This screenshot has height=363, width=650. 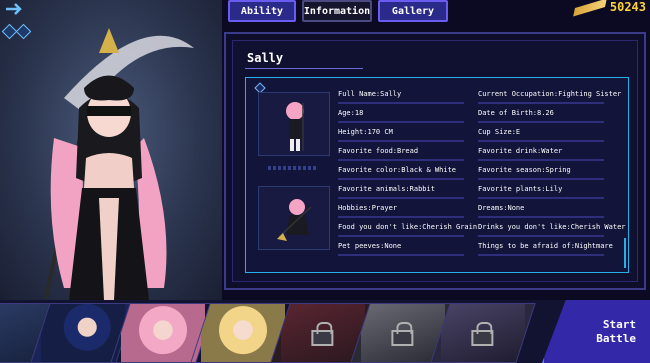 What do you see at coordinates (616, 338) in the screenshot?
I see `start-battle-line2: Battle` at bounding box center [616, 338].